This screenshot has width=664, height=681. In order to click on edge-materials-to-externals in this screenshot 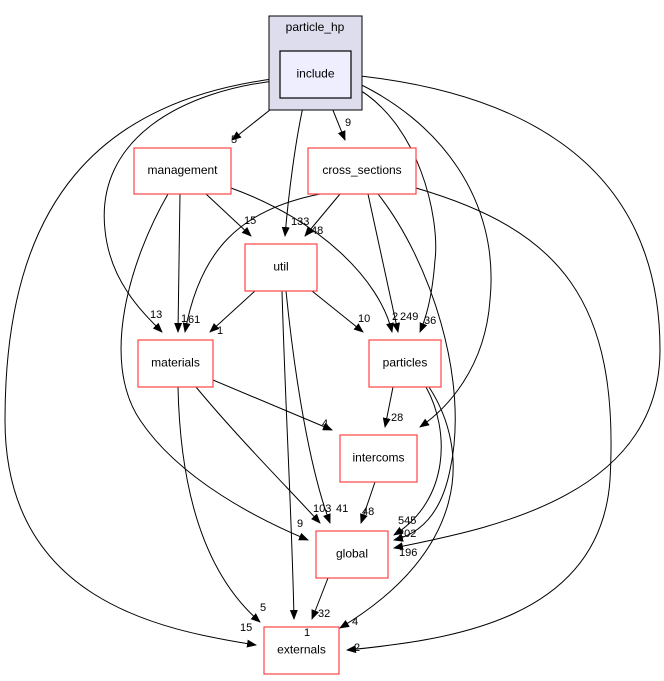, I will do `click(219, 504)`.